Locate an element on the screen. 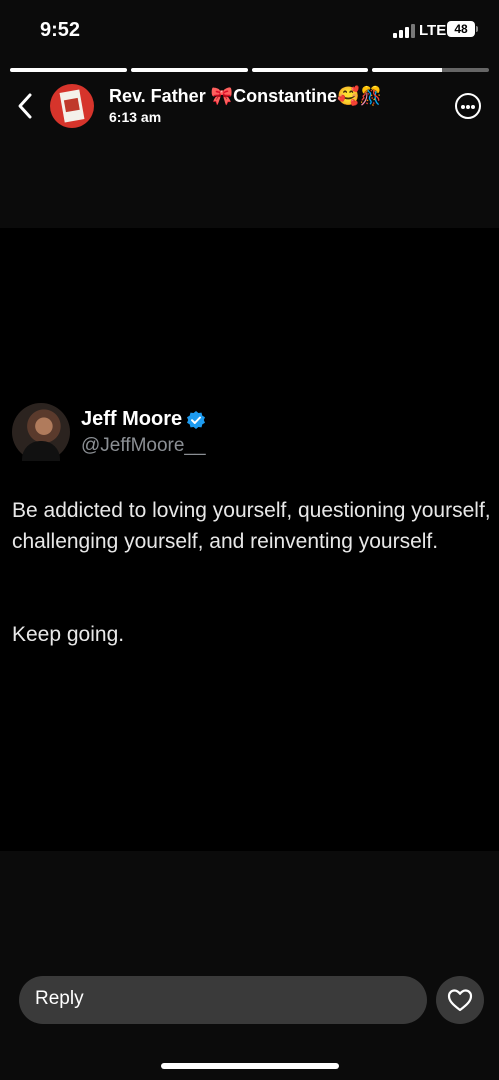 Image resolution: width=499 pixels, height=1080 pixels. post-text-secondary: Keep going. is located at coordinates (68, 634).